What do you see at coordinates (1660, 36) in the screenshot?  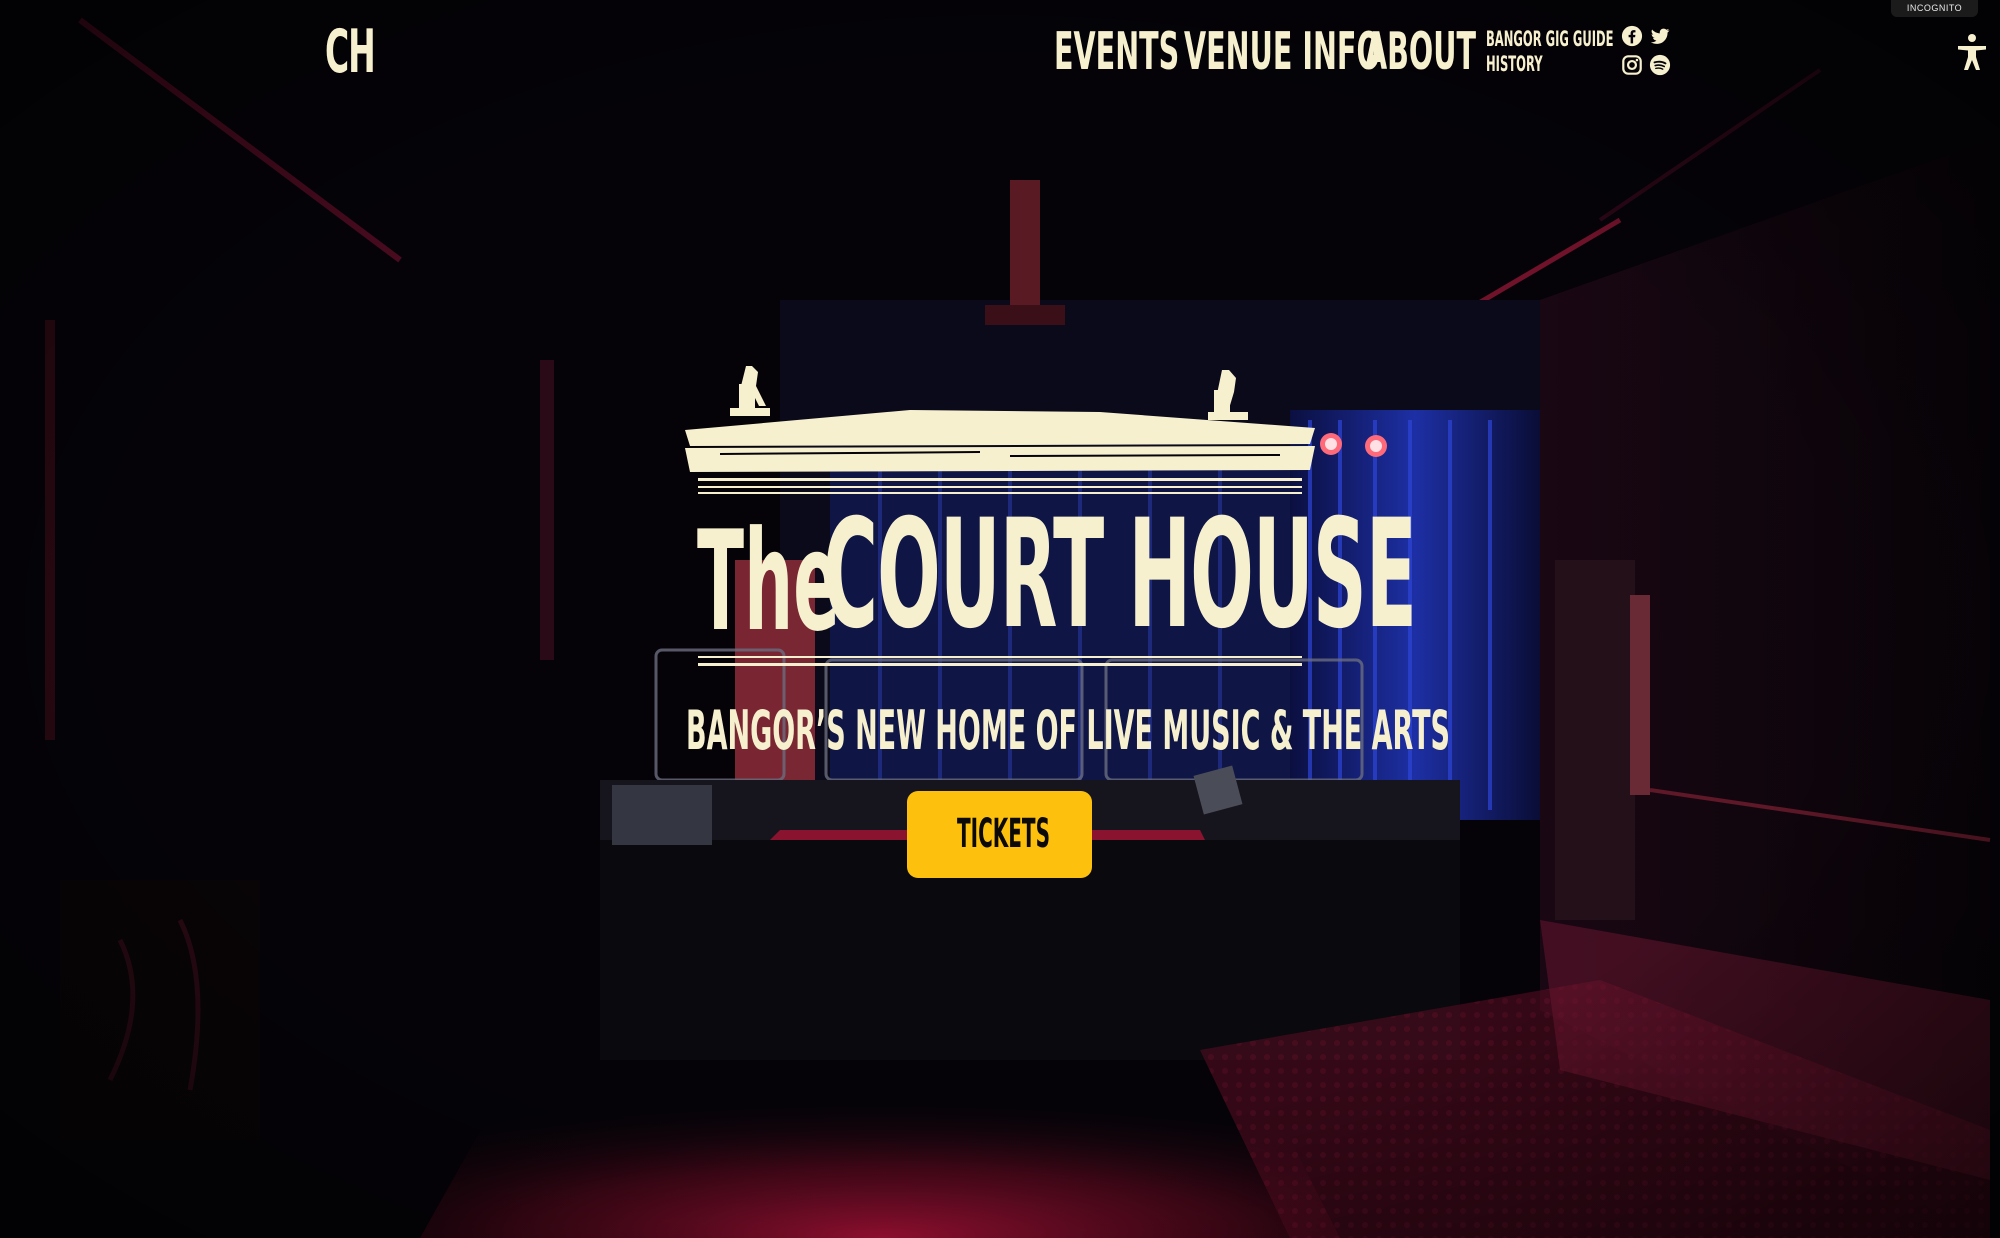 I see `twitter-icon` at bounding box center [1660, 36].